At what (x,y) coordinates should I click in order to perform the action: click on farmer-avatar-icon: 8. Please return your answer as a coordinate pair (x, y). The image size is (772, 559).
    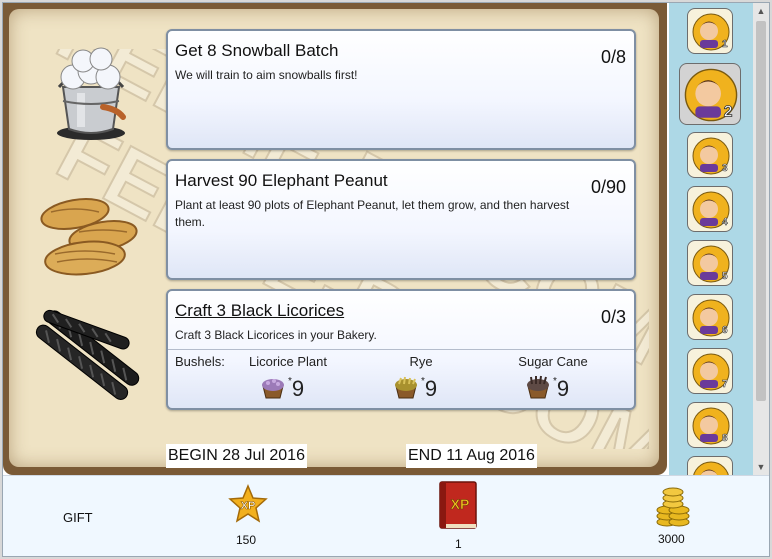
    Looking at the image, I should click on (711, 426).